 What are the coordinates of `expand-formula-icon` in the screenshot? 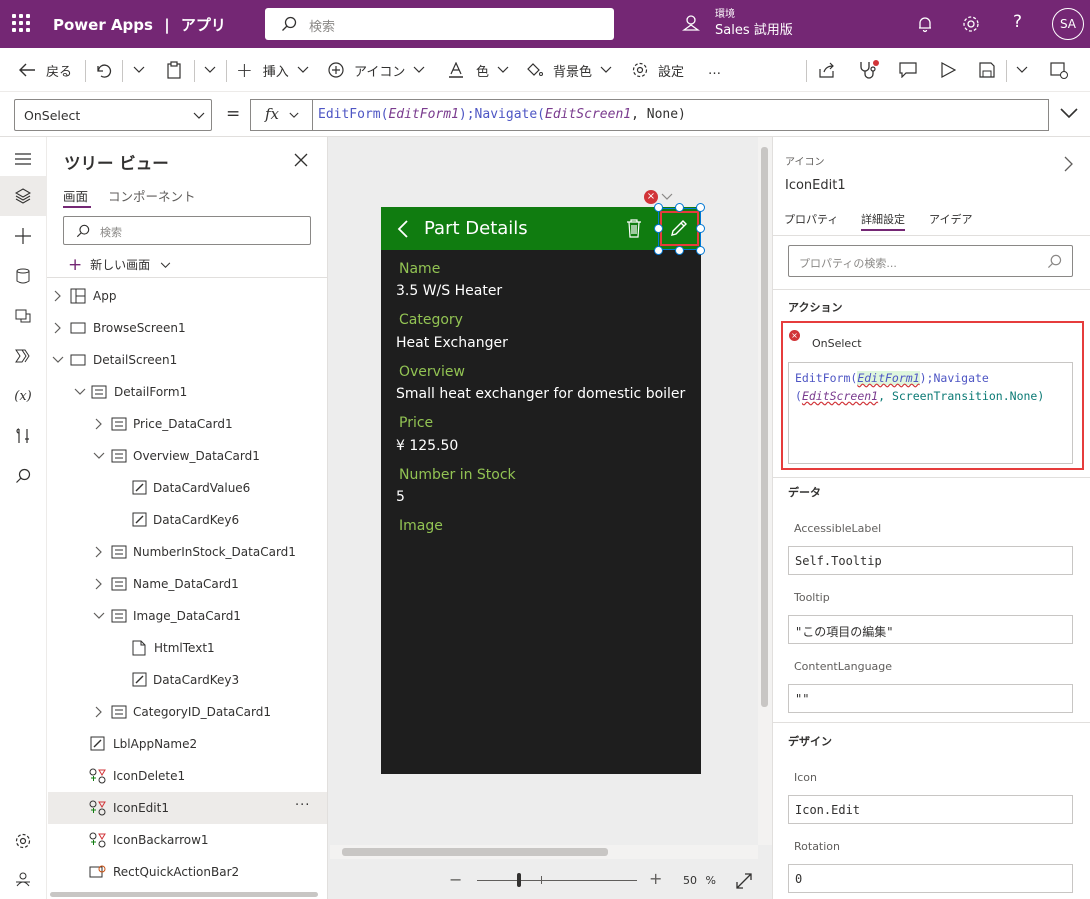 It's located at (1069, 113).